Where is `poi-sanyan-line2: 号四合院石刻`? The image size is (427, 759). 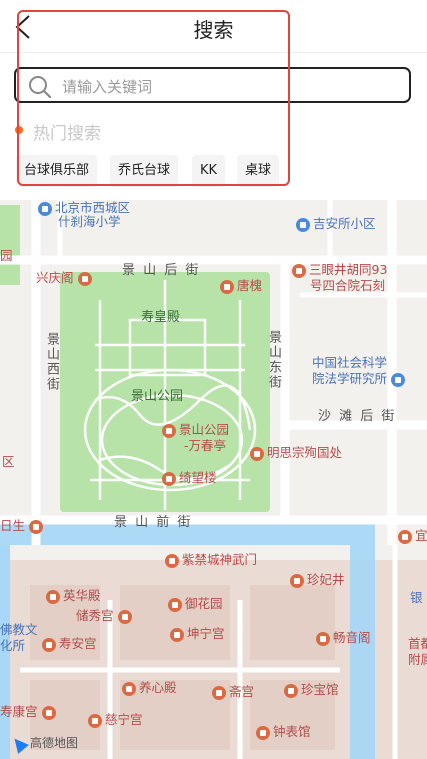 poi-sanyan-line2: 号四合院石刻 is located at coordinates (348, 285).